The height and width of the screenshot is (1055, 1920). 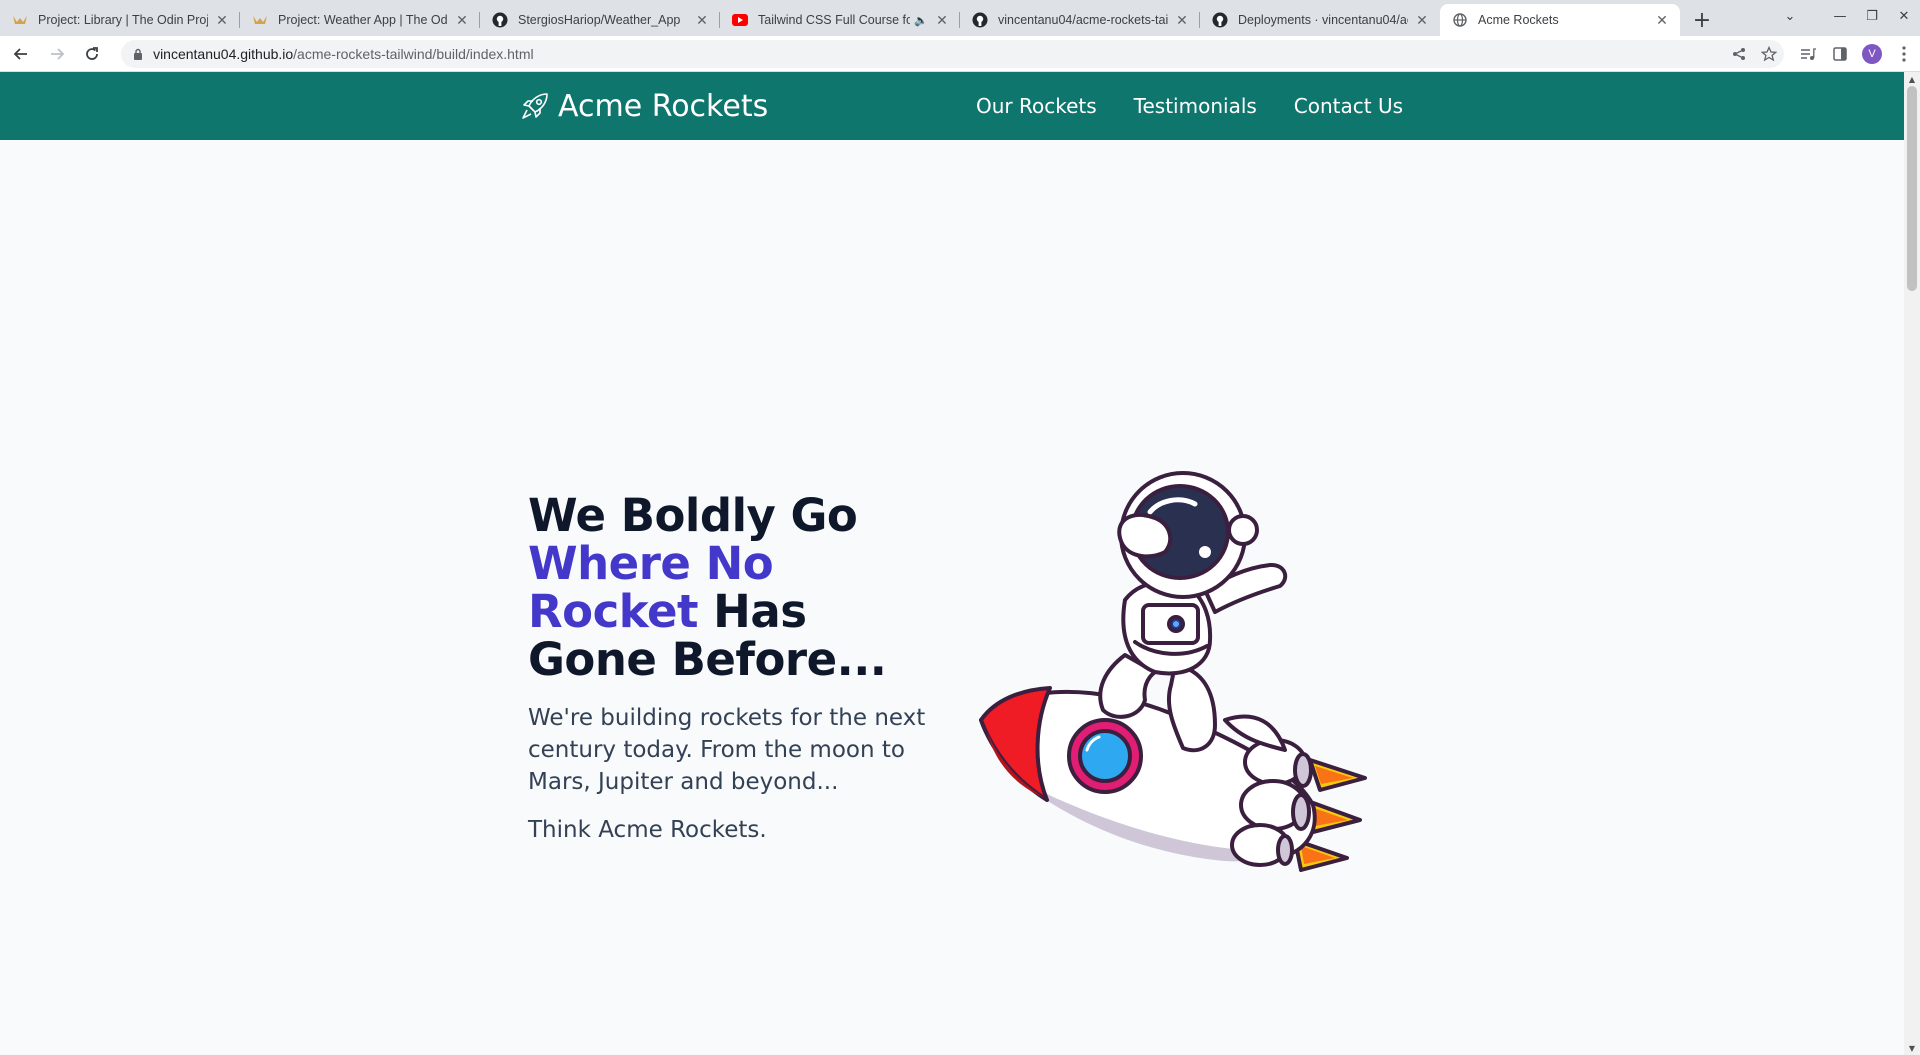 I want to click on media-controls-icon, so click(x=1808, y=54).